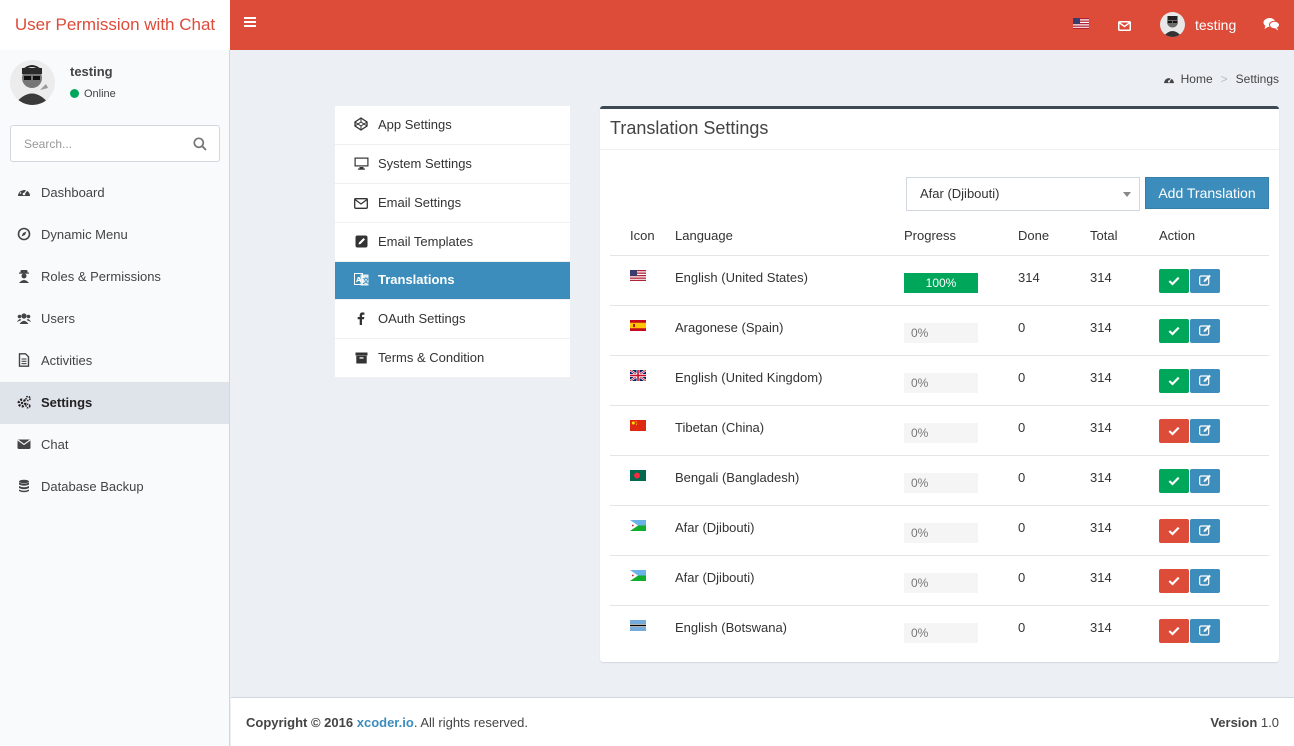 Image resolution: width=1294 pixels, height=746 pixels. Describe the element at coordinates (1127, 194) in the screenshot. I see `caret-down-icon` at that location.